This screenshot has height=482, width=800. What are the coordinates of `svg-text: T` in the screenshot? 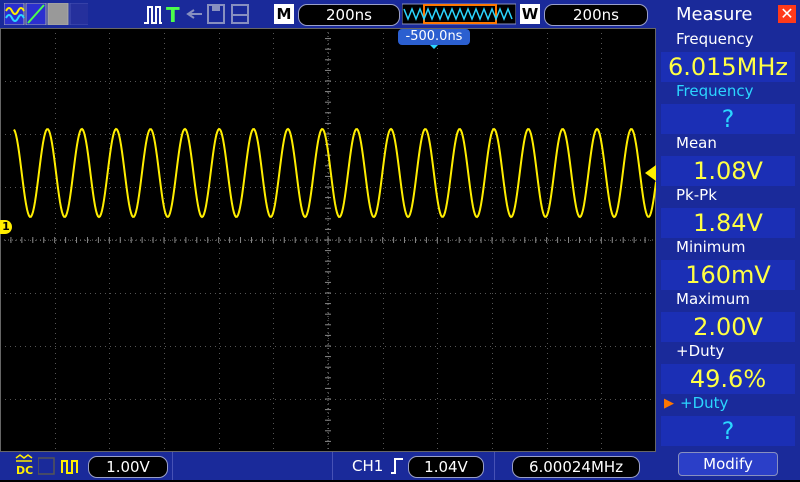 It's located at (173, 14).